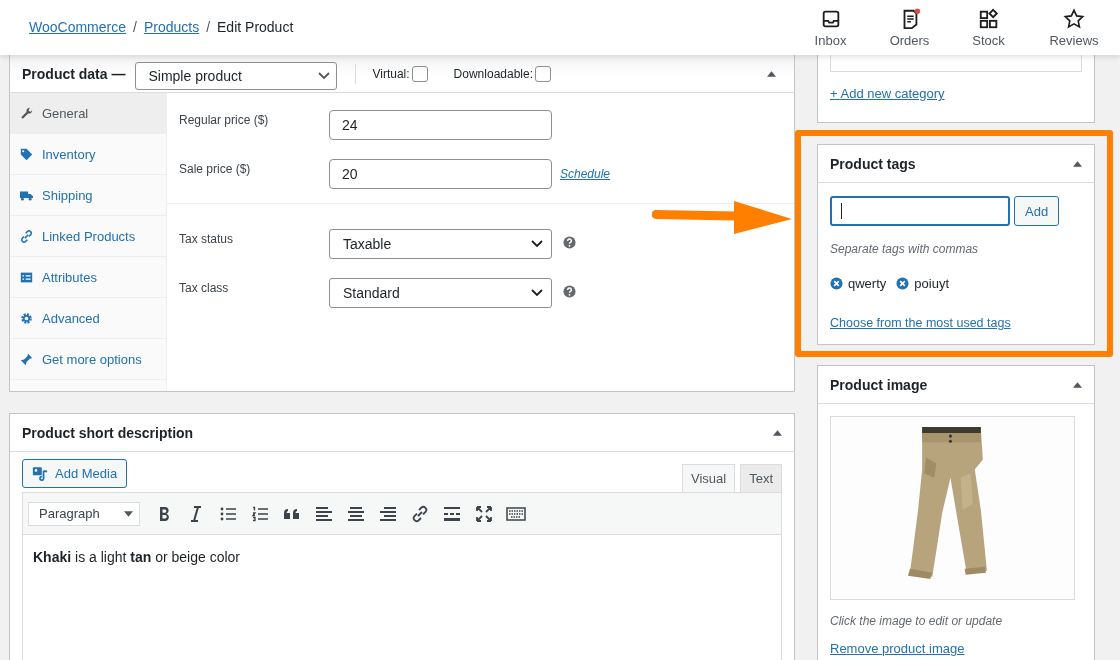  I want to click on gear-icon, so click(26, 318).